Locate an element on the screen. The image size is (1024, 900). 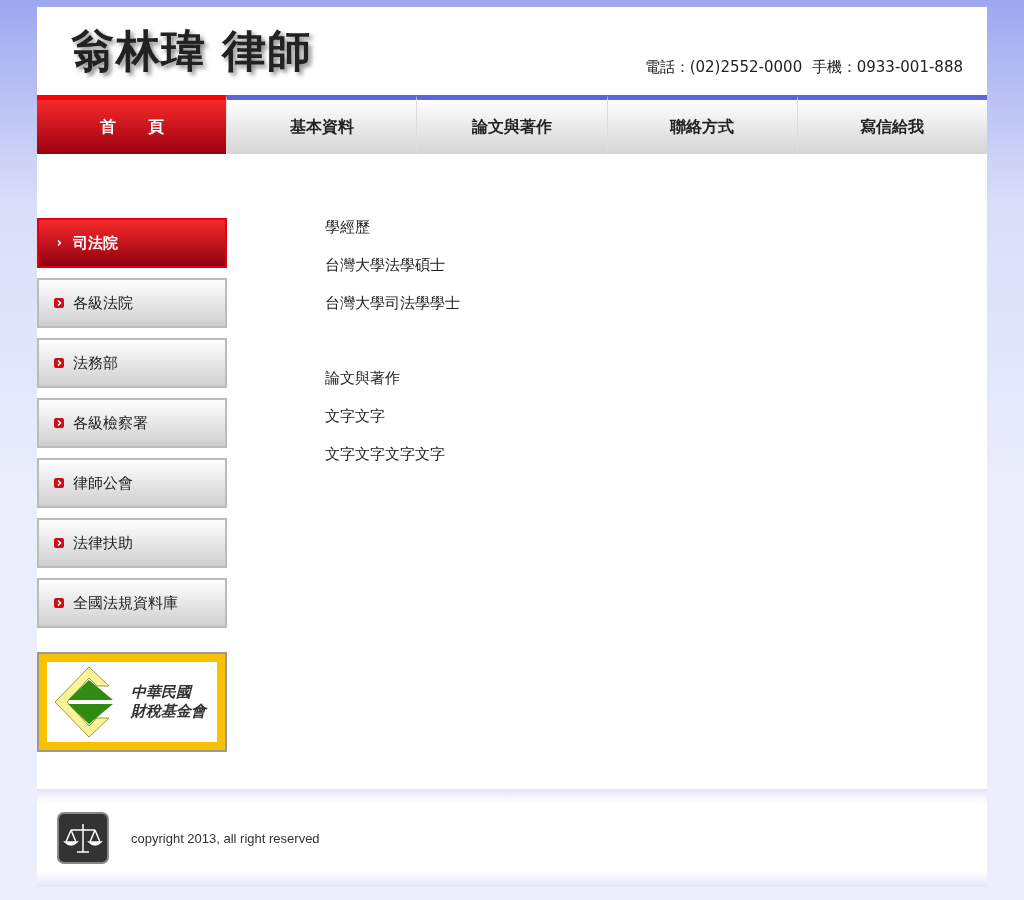
sidebar-link: 各級法院 is located at coordinates (132, 303).